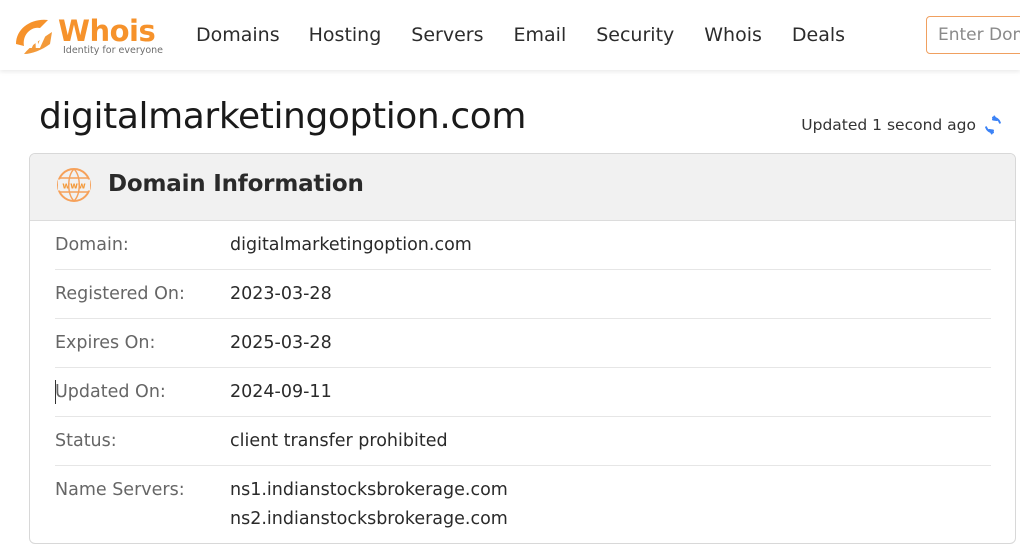  What do you see at coordinates (86, 441) in the screenshot?
I see `row-label: Status:` at bounding box center [86, 441].